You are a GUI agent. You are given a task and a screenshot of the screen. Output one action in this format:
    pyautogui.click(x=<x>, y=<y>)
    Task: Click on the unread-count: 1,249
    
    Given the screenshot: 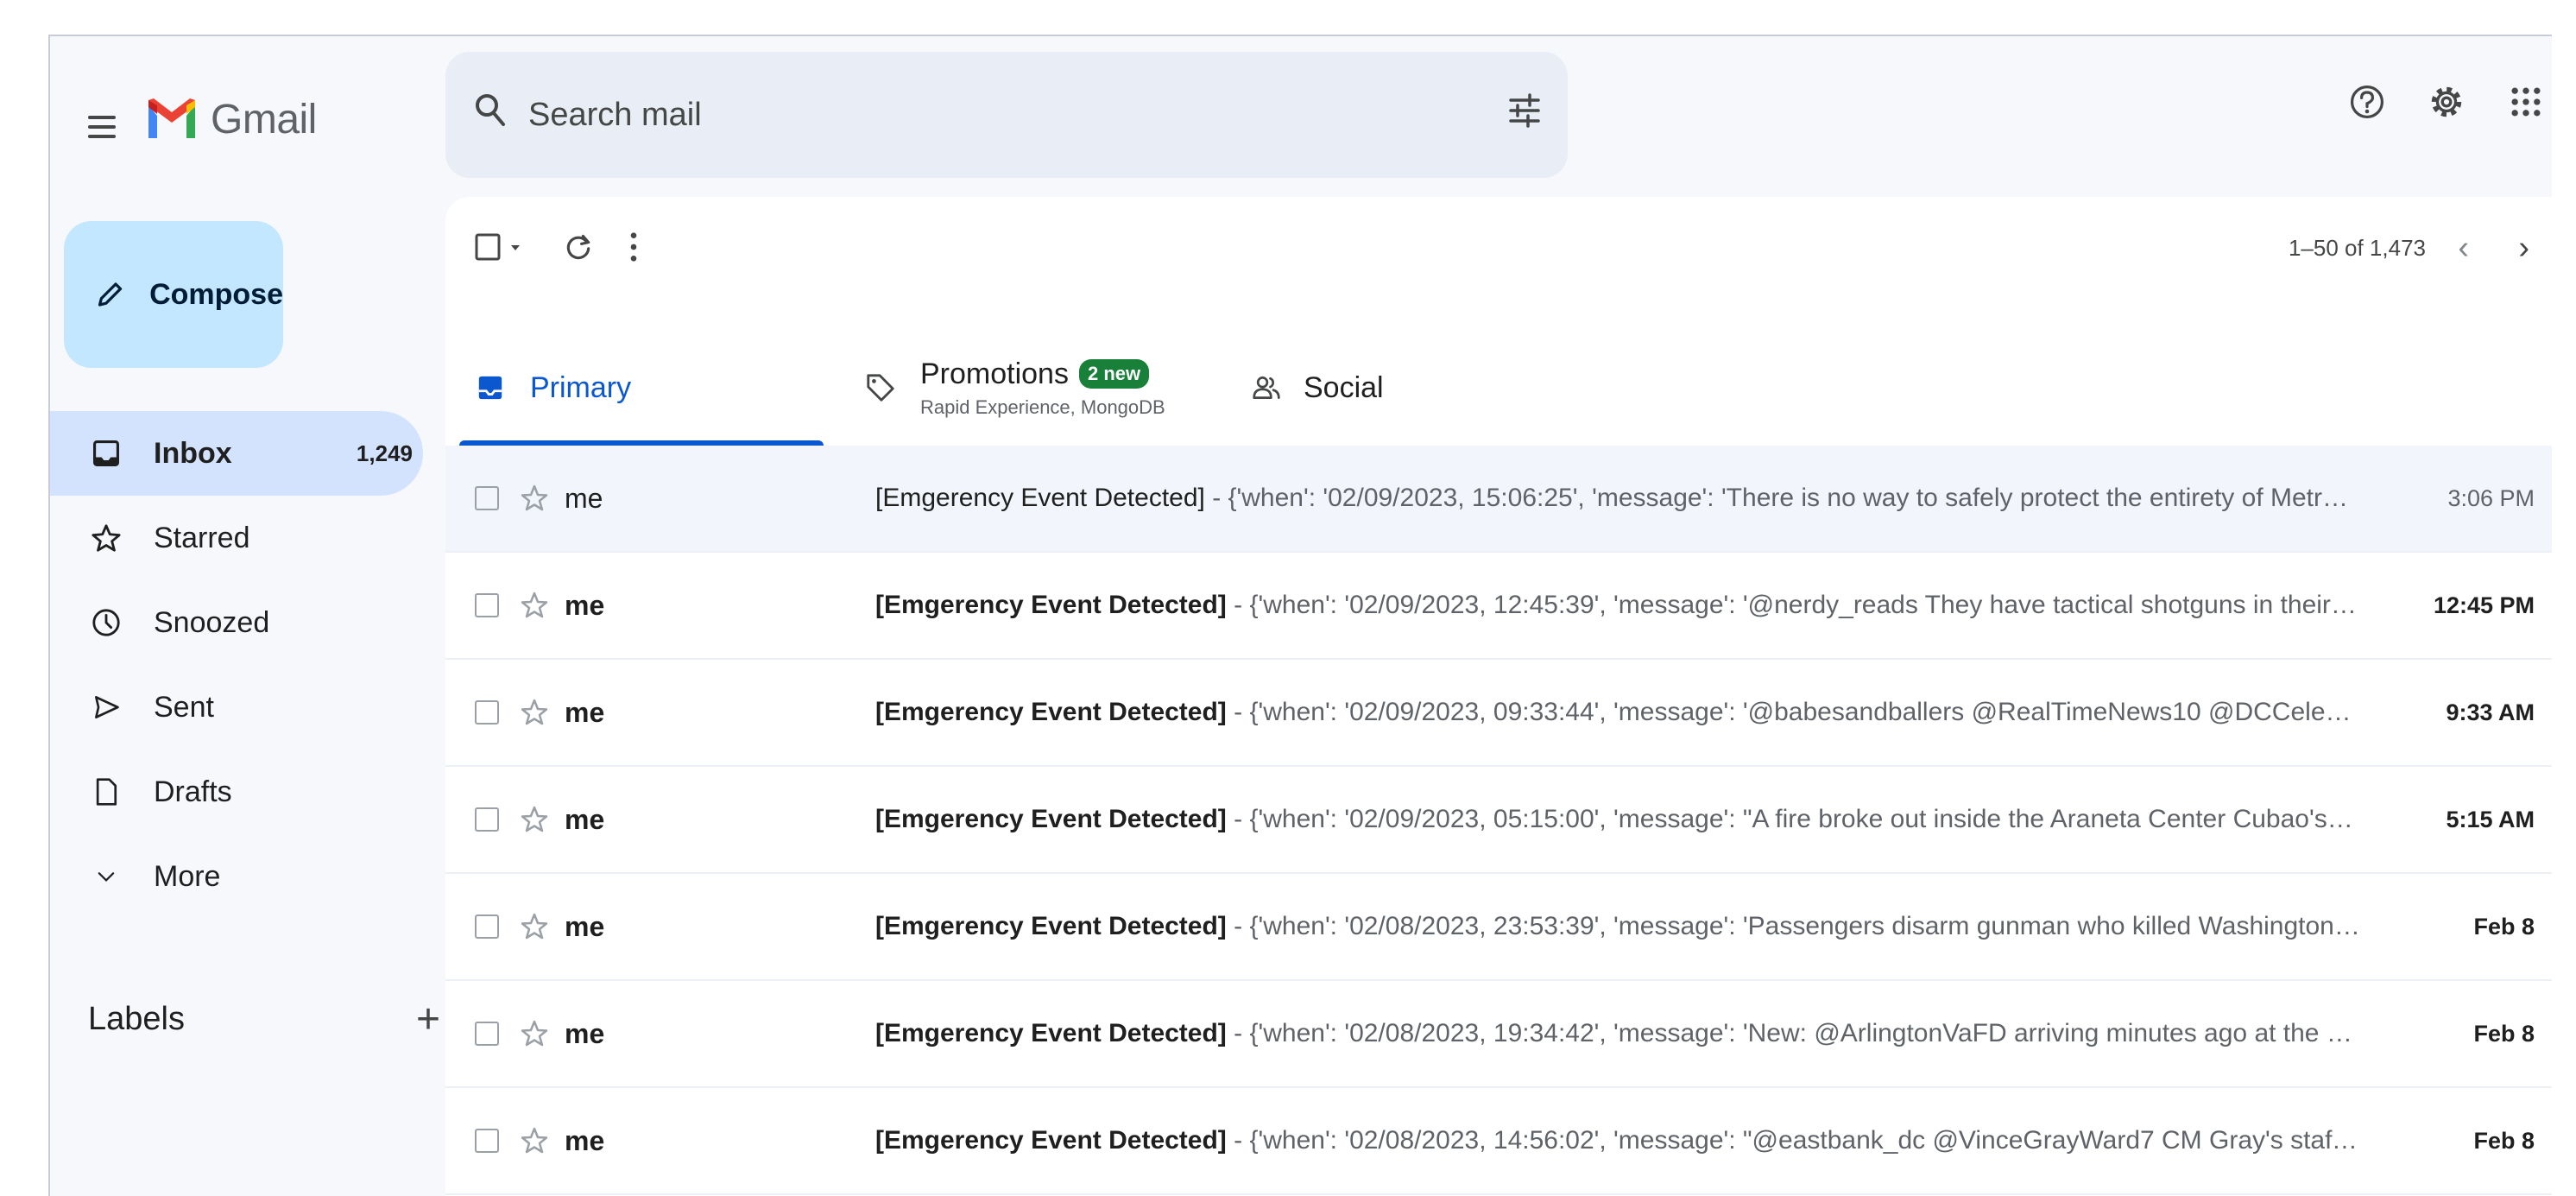 What is the action you would take?
    pyautogui.click(x=384, y=453)
    